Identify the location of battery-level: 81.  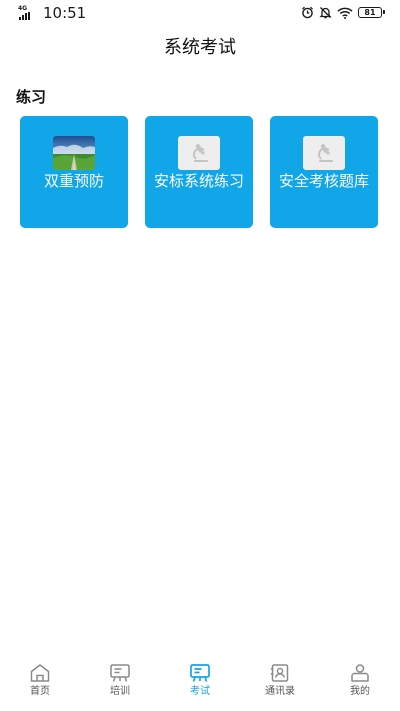
(370, 12).